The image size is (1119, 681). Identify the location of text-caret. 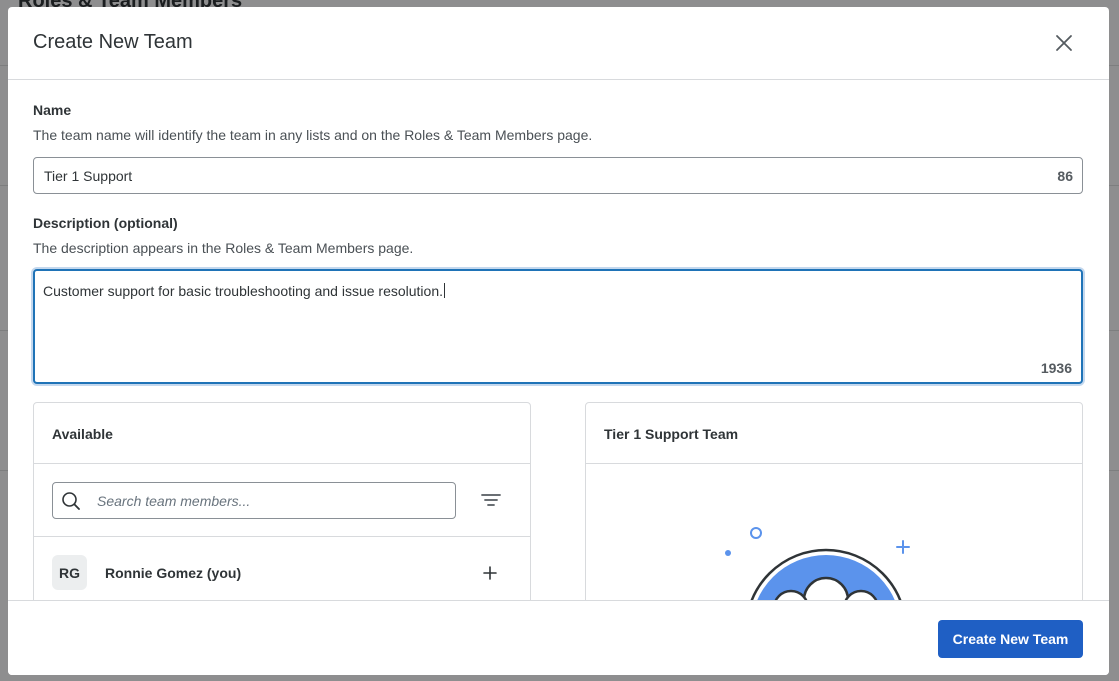
(444, 290).